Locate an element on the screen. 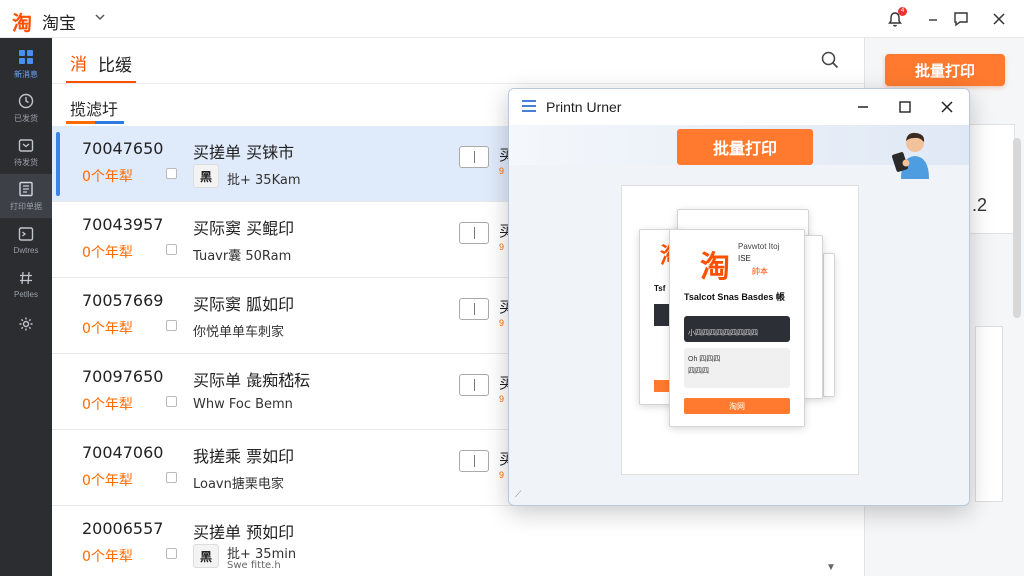 The image size is (1024, 576). scroll-down-arrow-icon: ▼ is located at coordinates (831, 567).